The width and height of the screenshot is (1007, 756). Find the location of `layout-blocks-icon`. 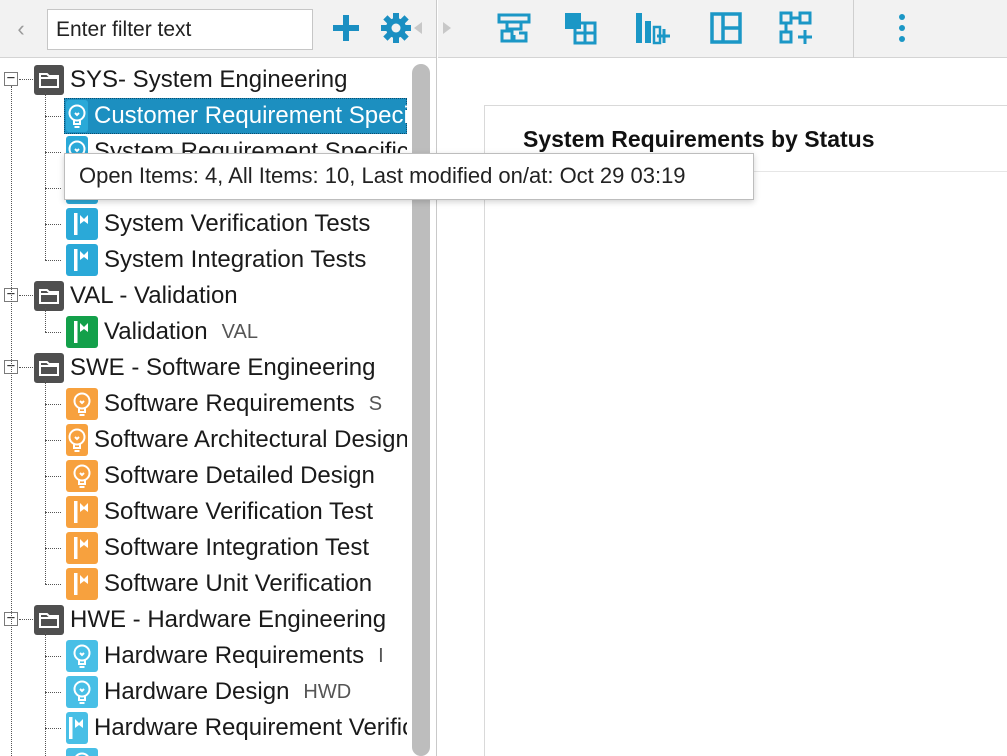

layout-blocks-icon is located at coordinates (580, 28).